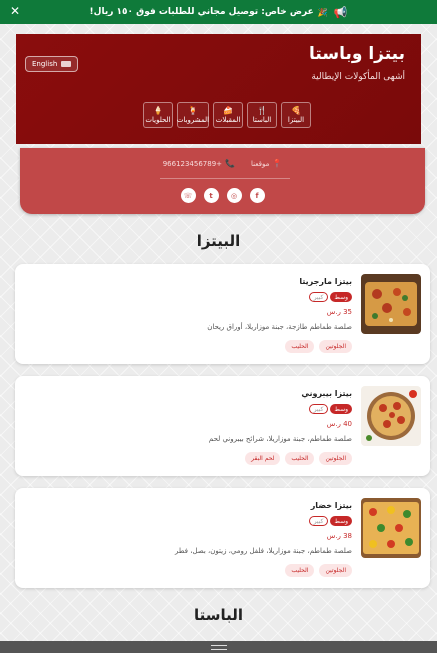 This screenshot has height=653, width=437. I want to click on product-name: بيتزا بيبروني, so click(326, 393).